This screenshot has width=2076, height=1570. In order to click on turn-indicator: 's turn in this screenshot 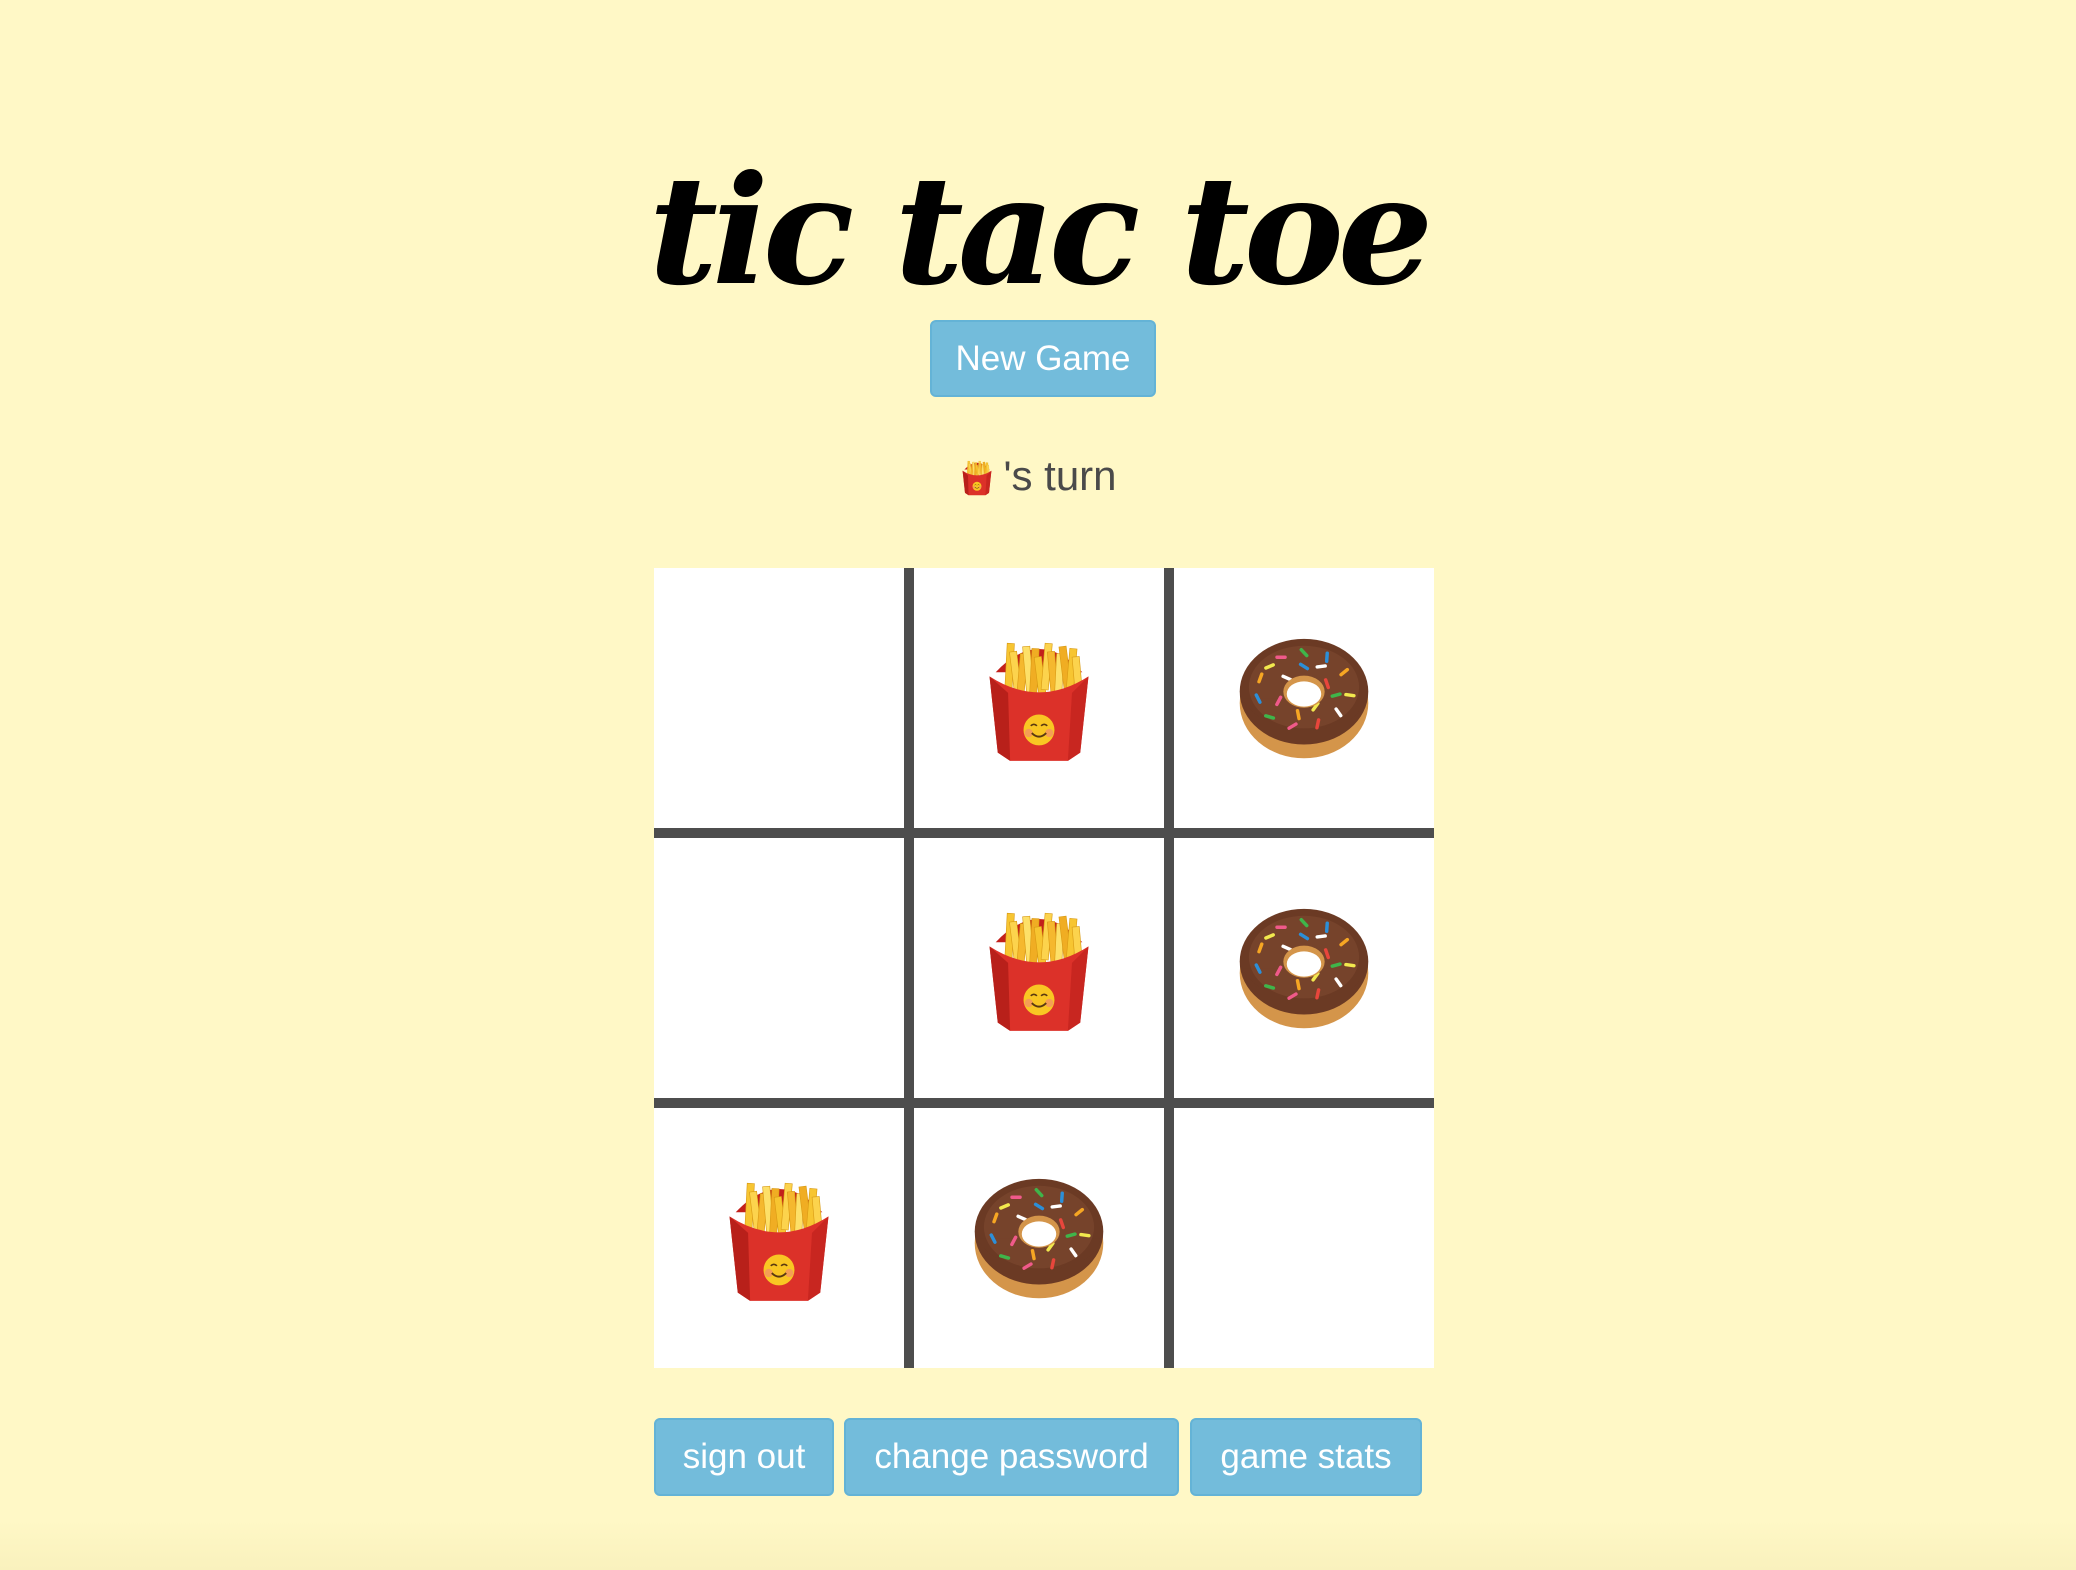, I will do `click(1038, 476)`.